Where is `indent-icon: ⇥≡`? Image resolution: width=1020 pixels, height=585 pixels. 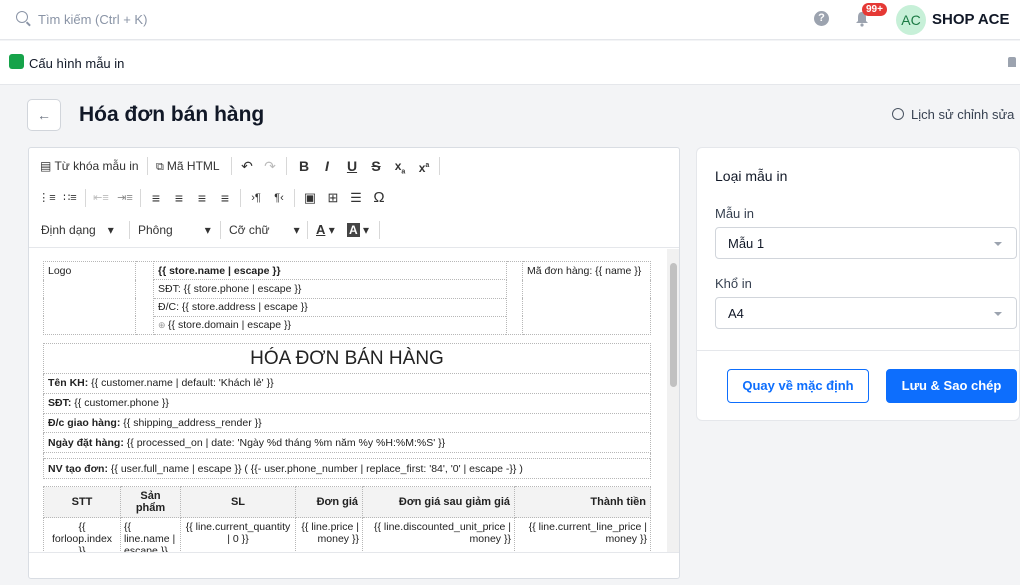 indent-icon: ⇥≡ is located at coordinates (125, 198).